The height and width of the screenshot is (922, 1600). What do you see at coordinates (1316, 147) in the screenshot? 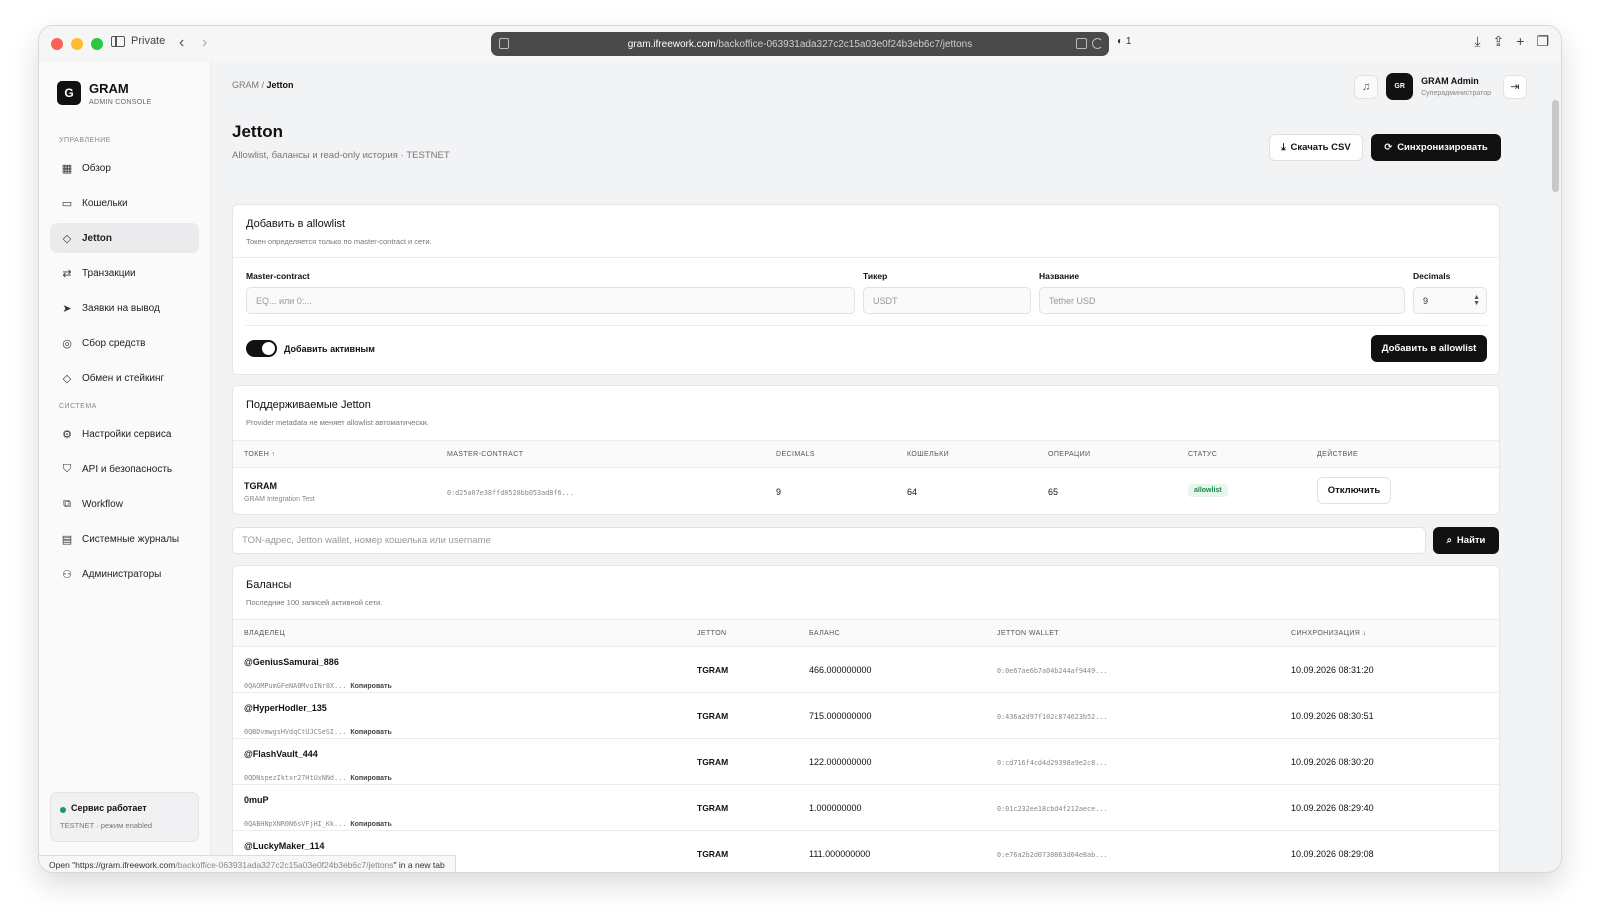
I see `download-csv-button: ⤓ Скачать CSV` at bounding box center [1316, 147].